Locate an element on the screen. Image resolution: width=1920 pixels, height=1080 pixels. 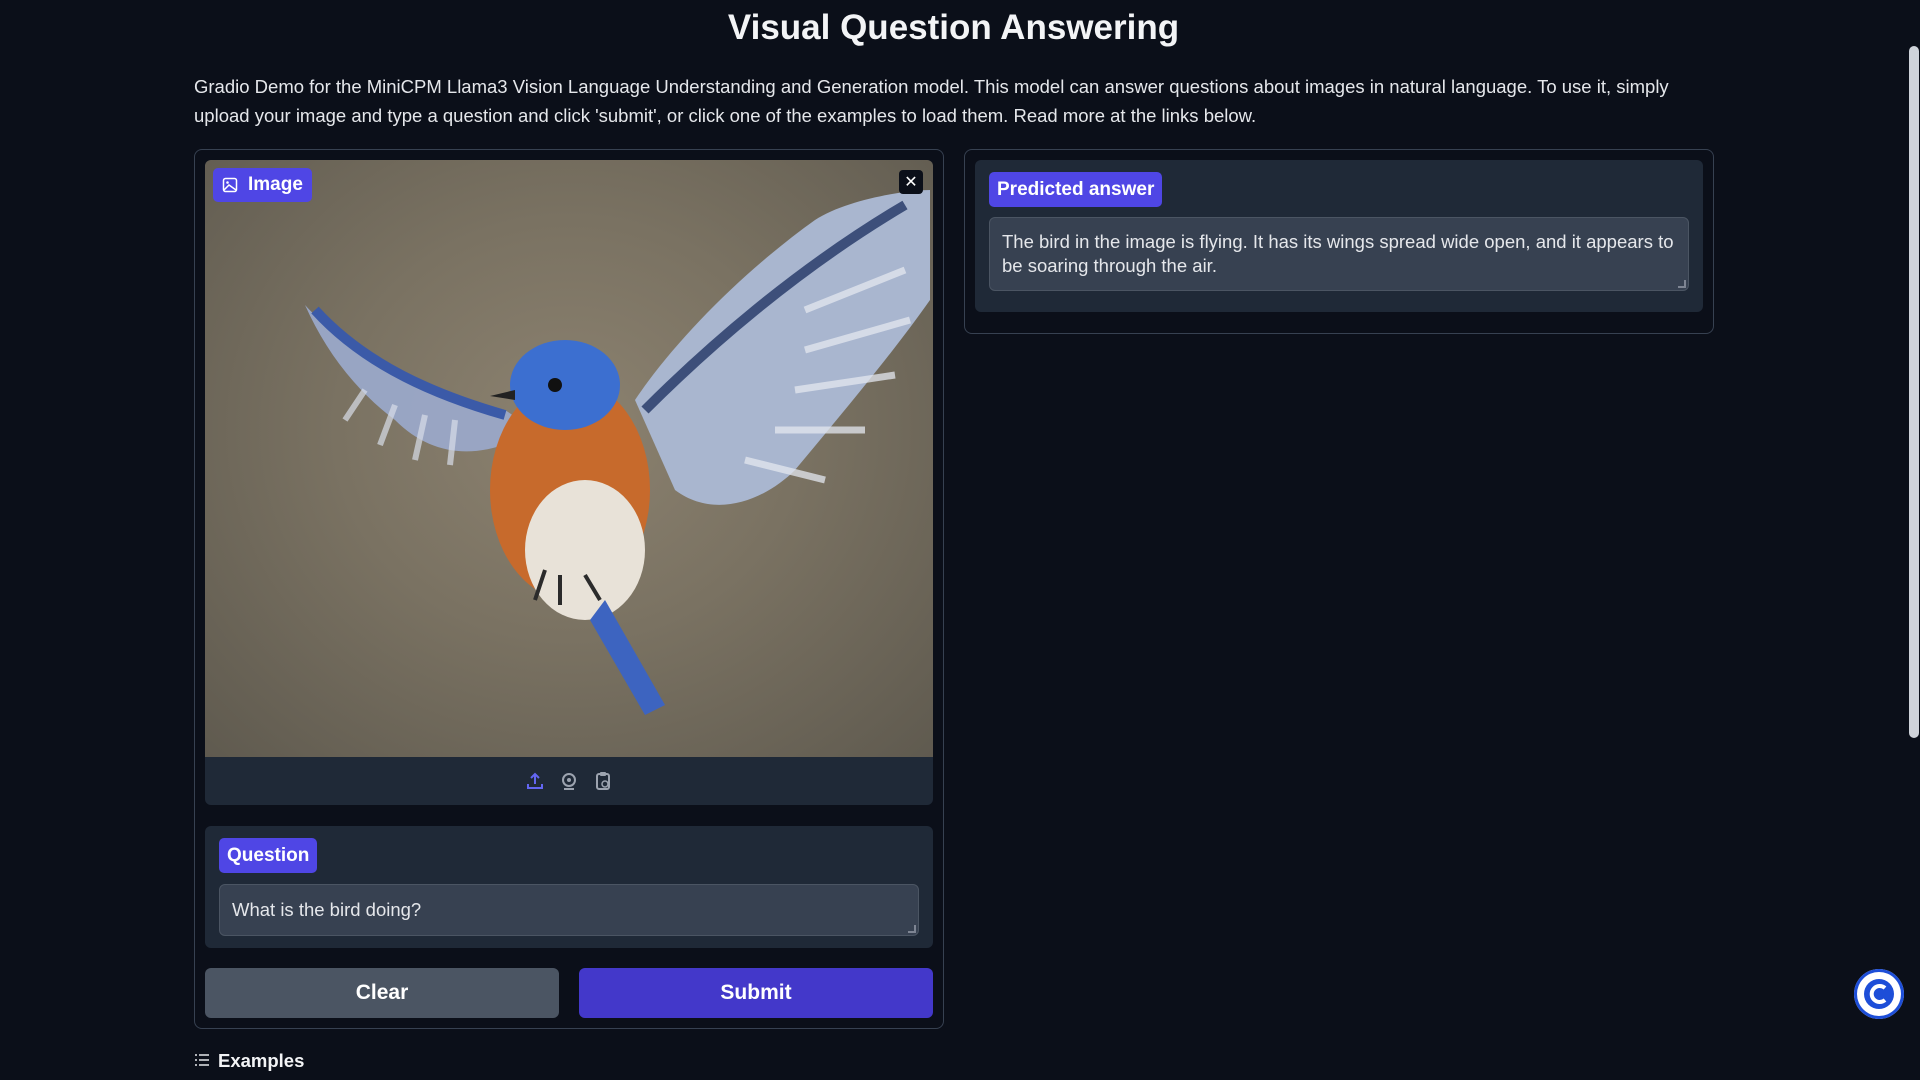
scrollbar-thumb is located at coordinates (1914, 392).